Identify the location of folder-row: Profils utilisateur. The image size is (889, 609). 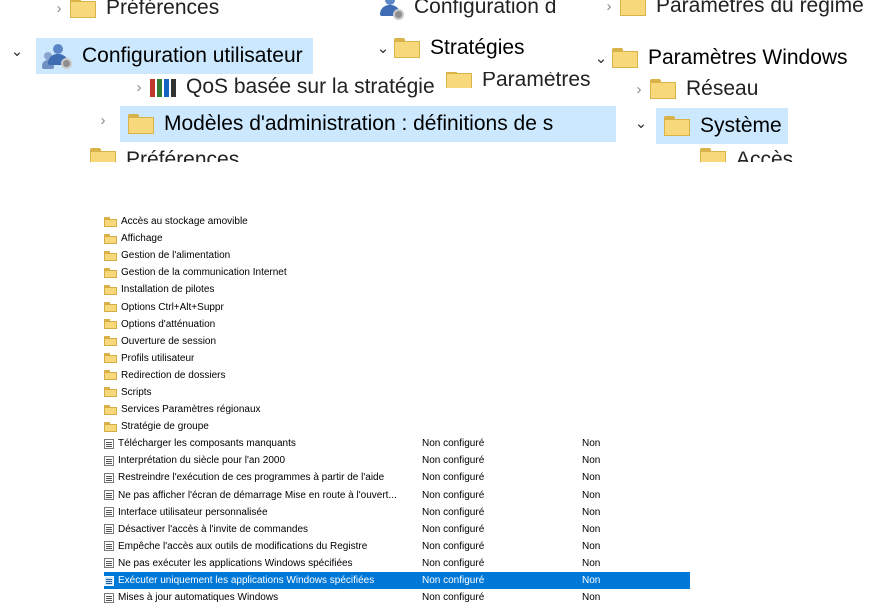
(397, 358).